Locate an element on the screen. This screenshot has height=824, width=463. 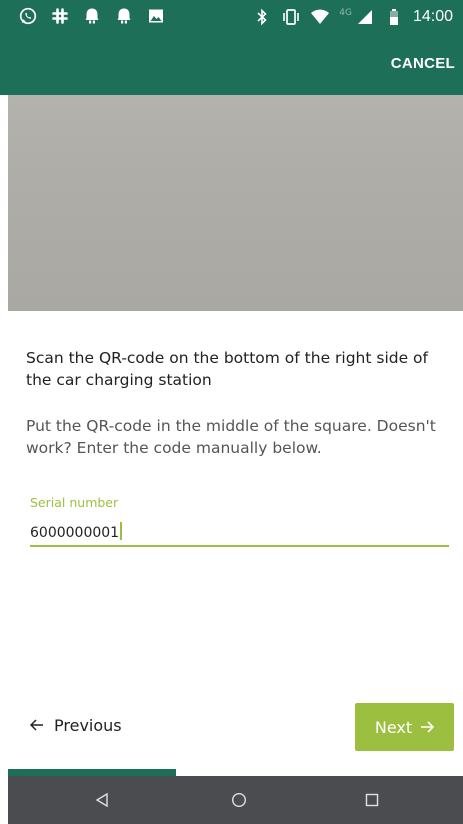
home-nav-button is located at coordinates (239, 801).